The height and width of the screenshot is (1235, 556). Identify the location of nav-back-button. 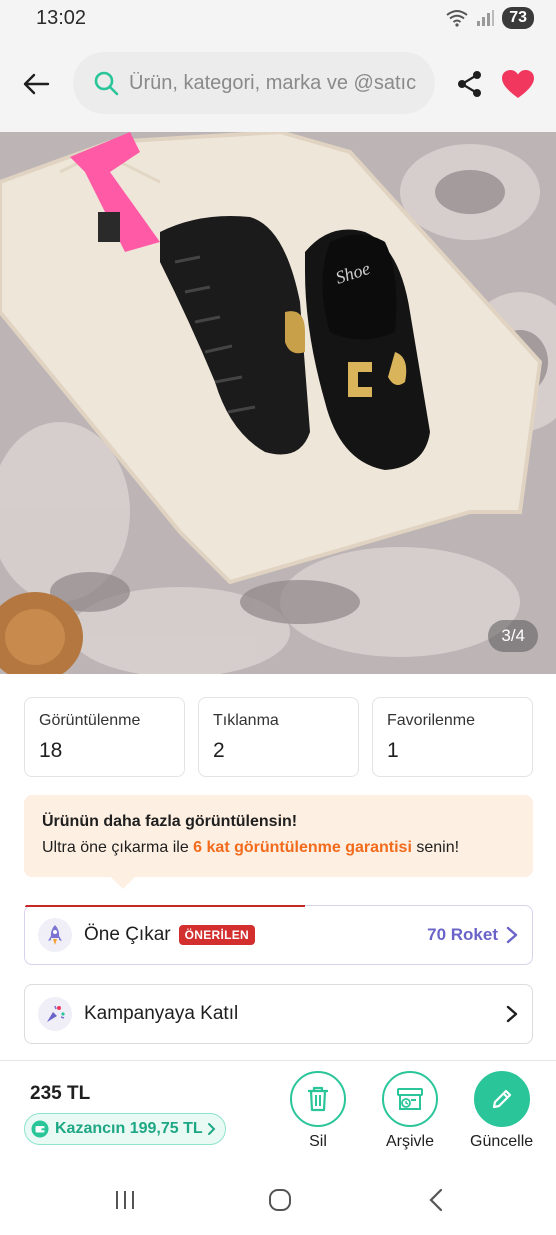
(436, 1200).